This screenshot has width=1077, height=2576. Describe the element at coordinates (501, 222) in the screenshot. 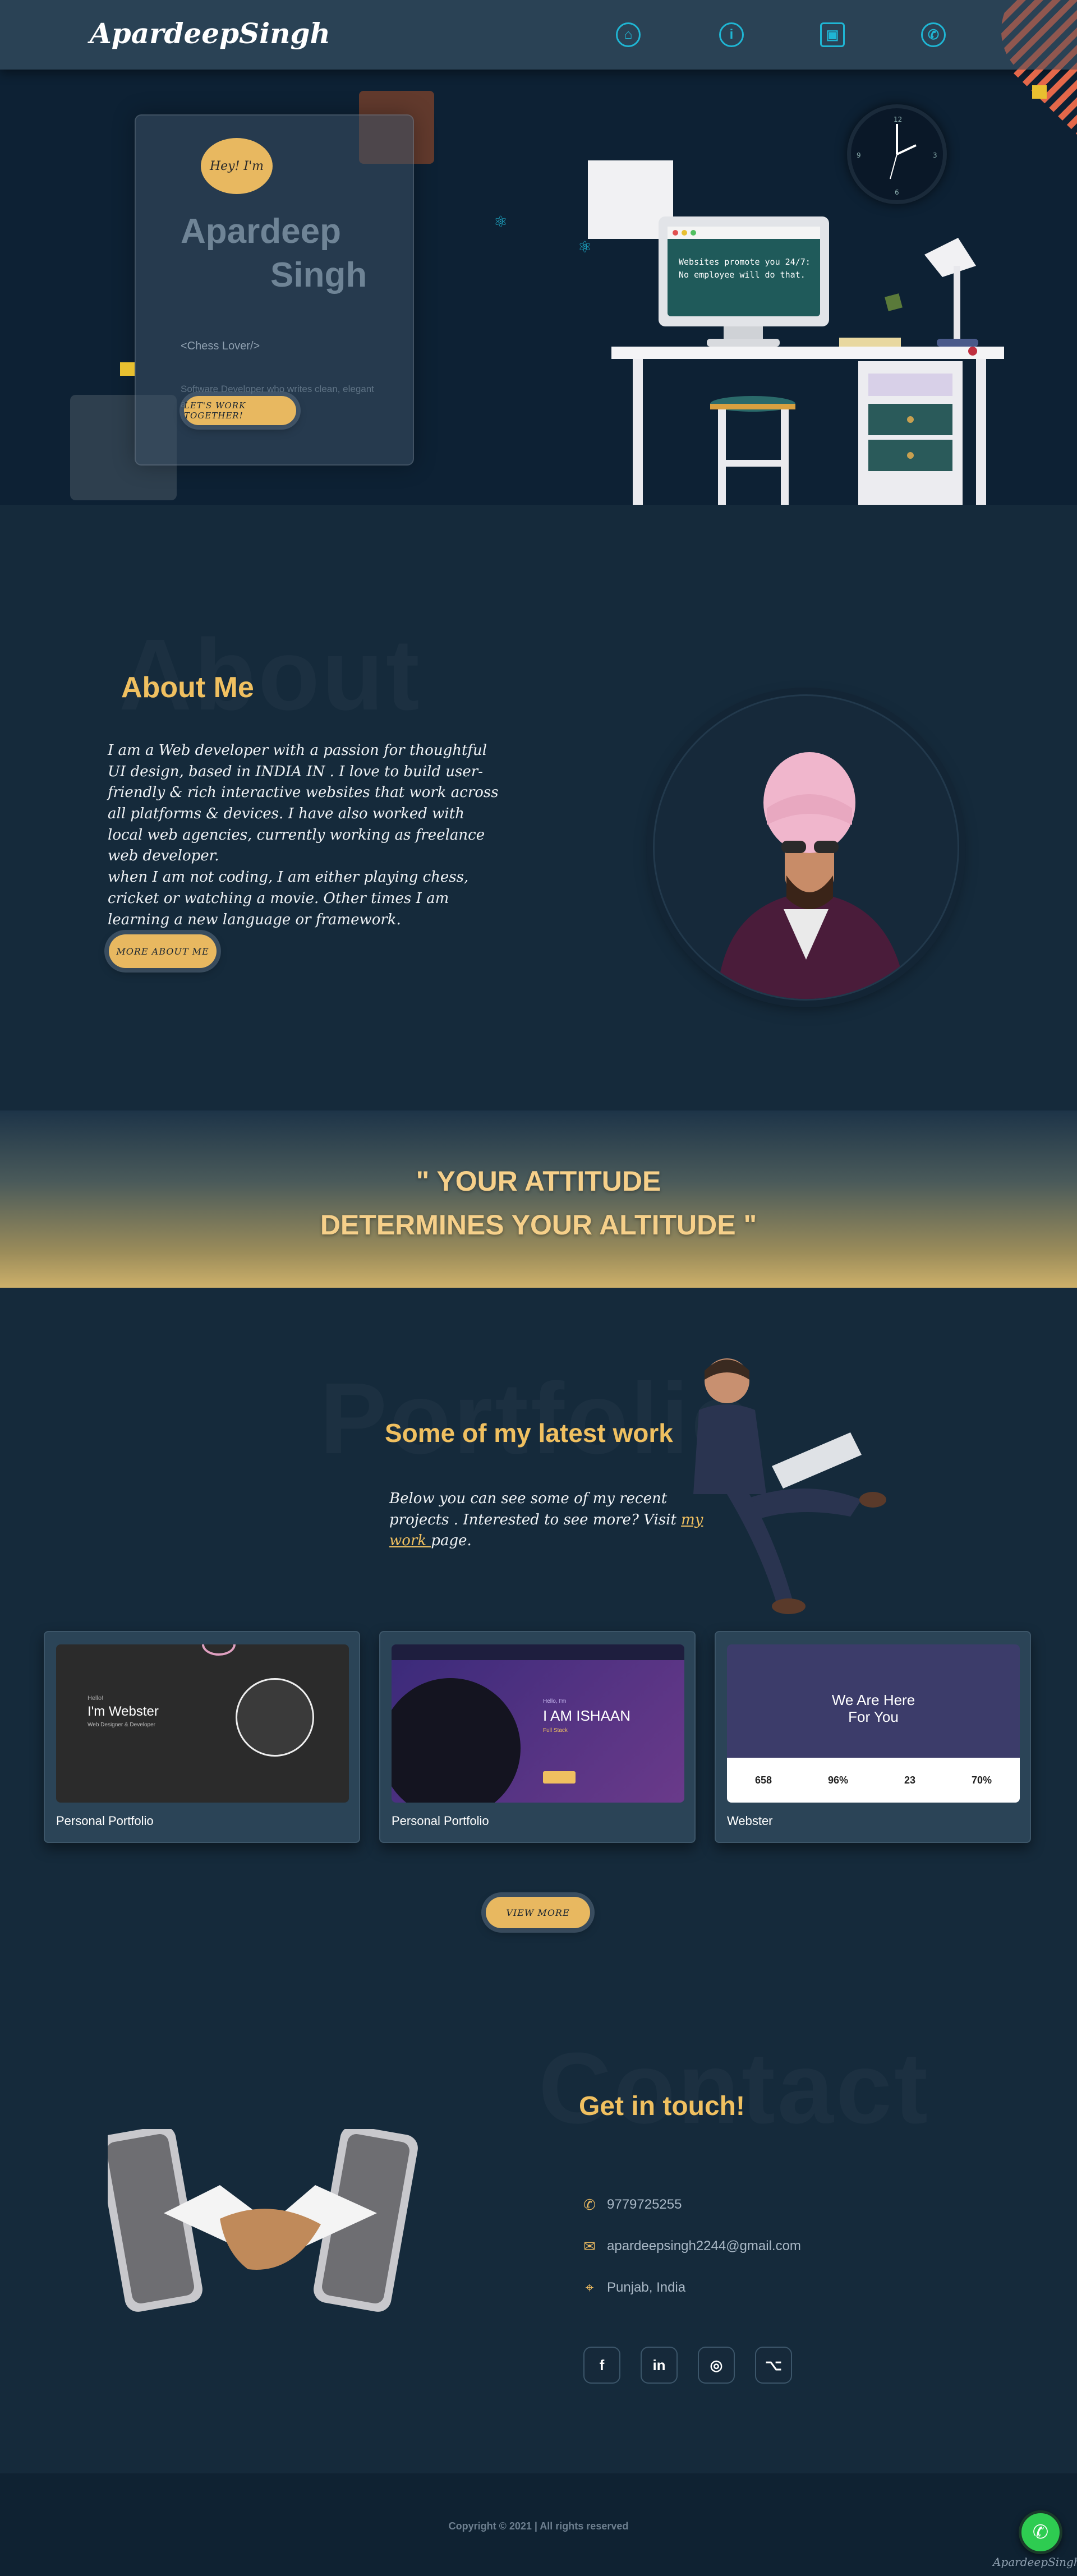

I see `react-icon: ⚛` at that location.